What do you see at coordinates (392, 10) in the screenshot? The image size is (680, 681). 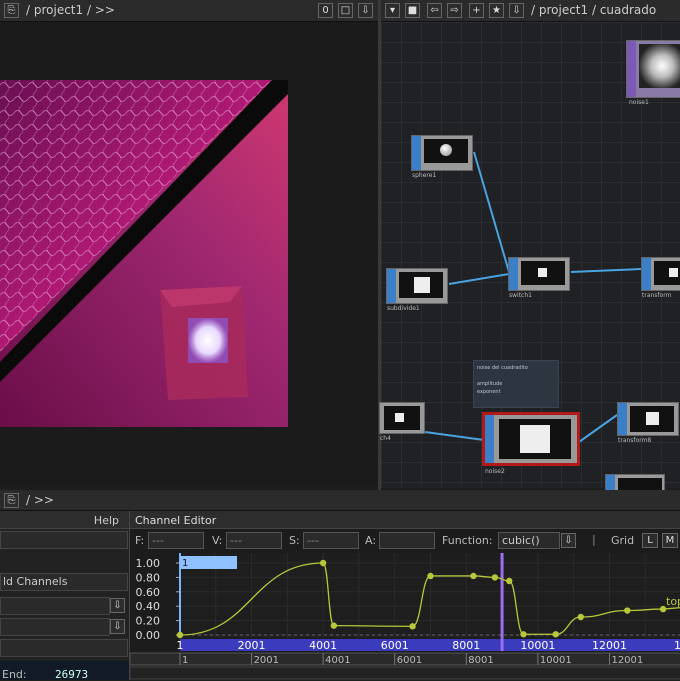 I see `network-menu-button: ▾` at bounding box center [392, 10].